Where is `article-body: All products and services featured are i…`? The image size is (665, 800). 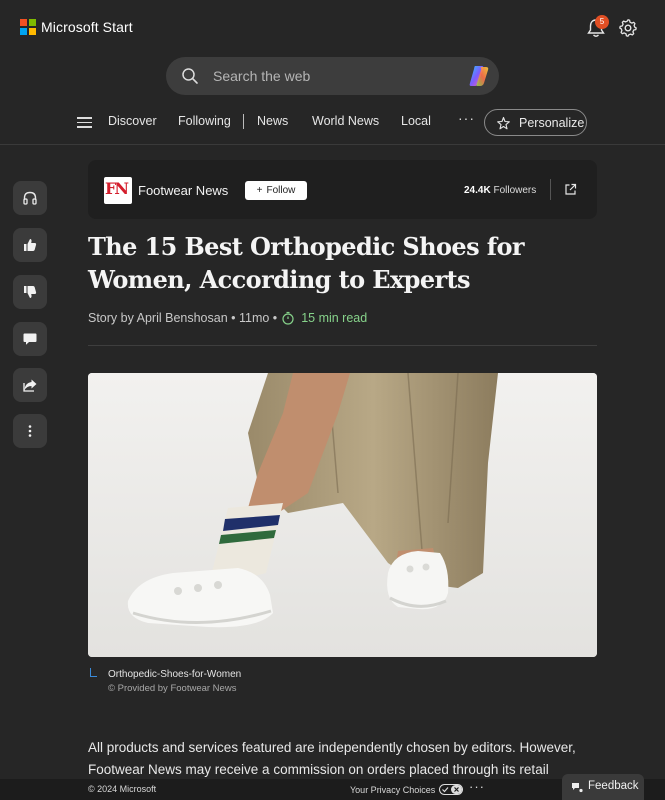
article-body: All products and services featured are i… is located at coordinates (332, 758).